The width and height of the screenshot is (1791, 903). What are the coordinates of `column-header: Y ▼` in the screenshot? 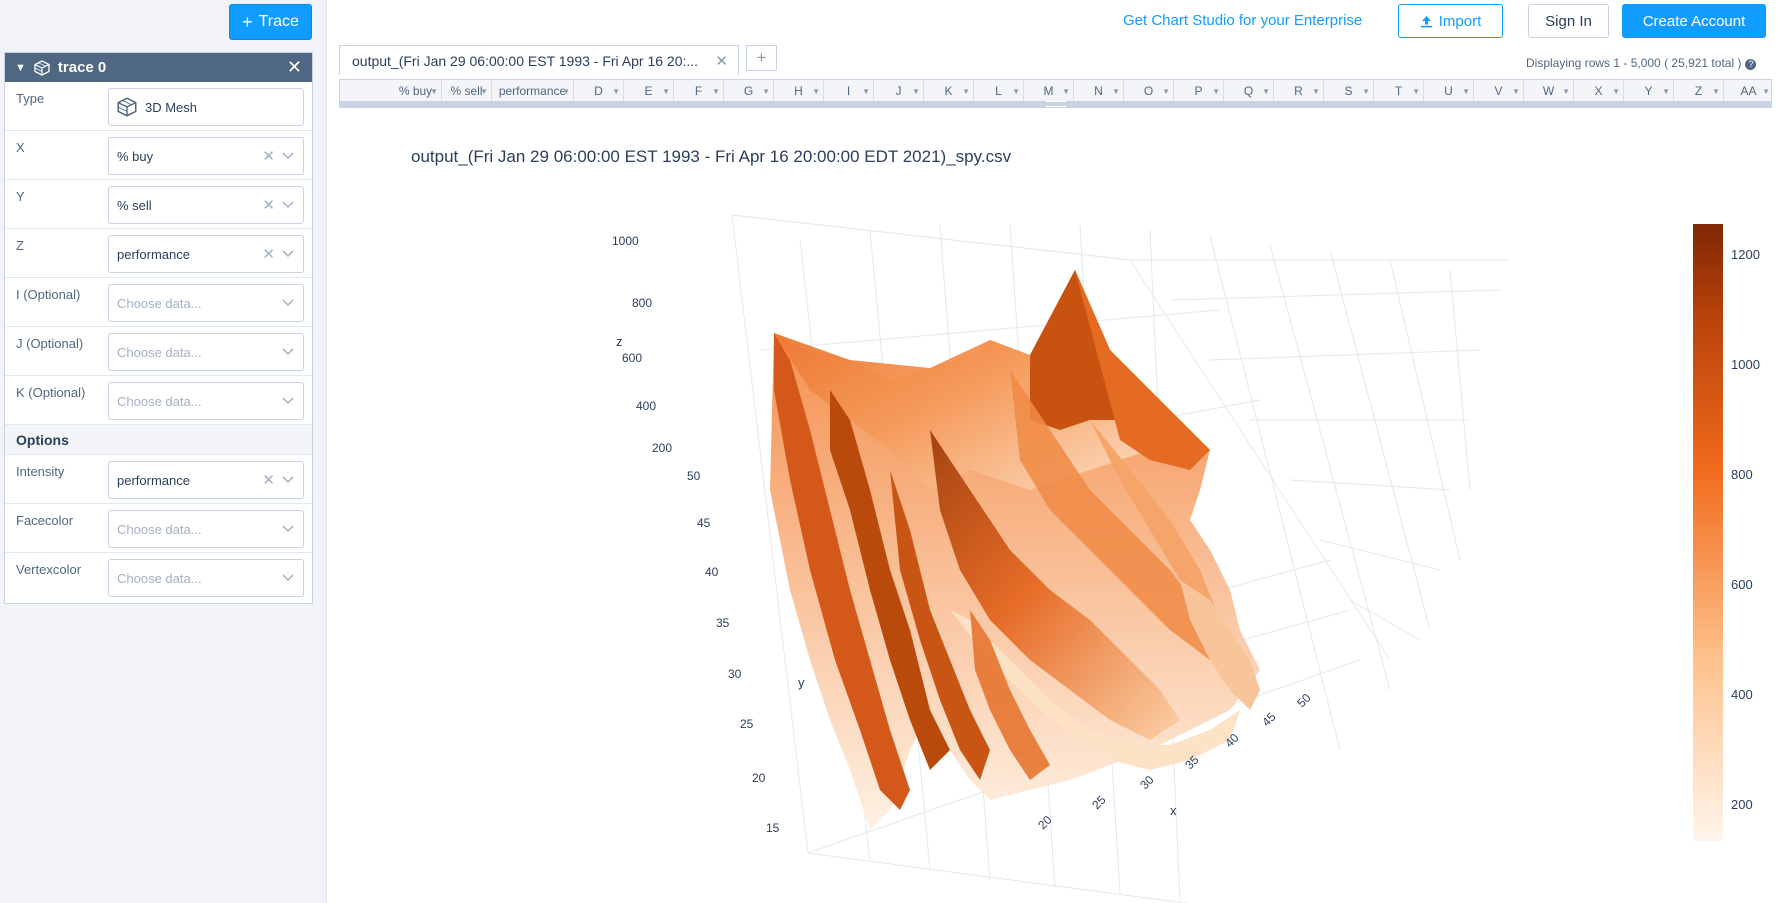 It's located at (1649, 90).